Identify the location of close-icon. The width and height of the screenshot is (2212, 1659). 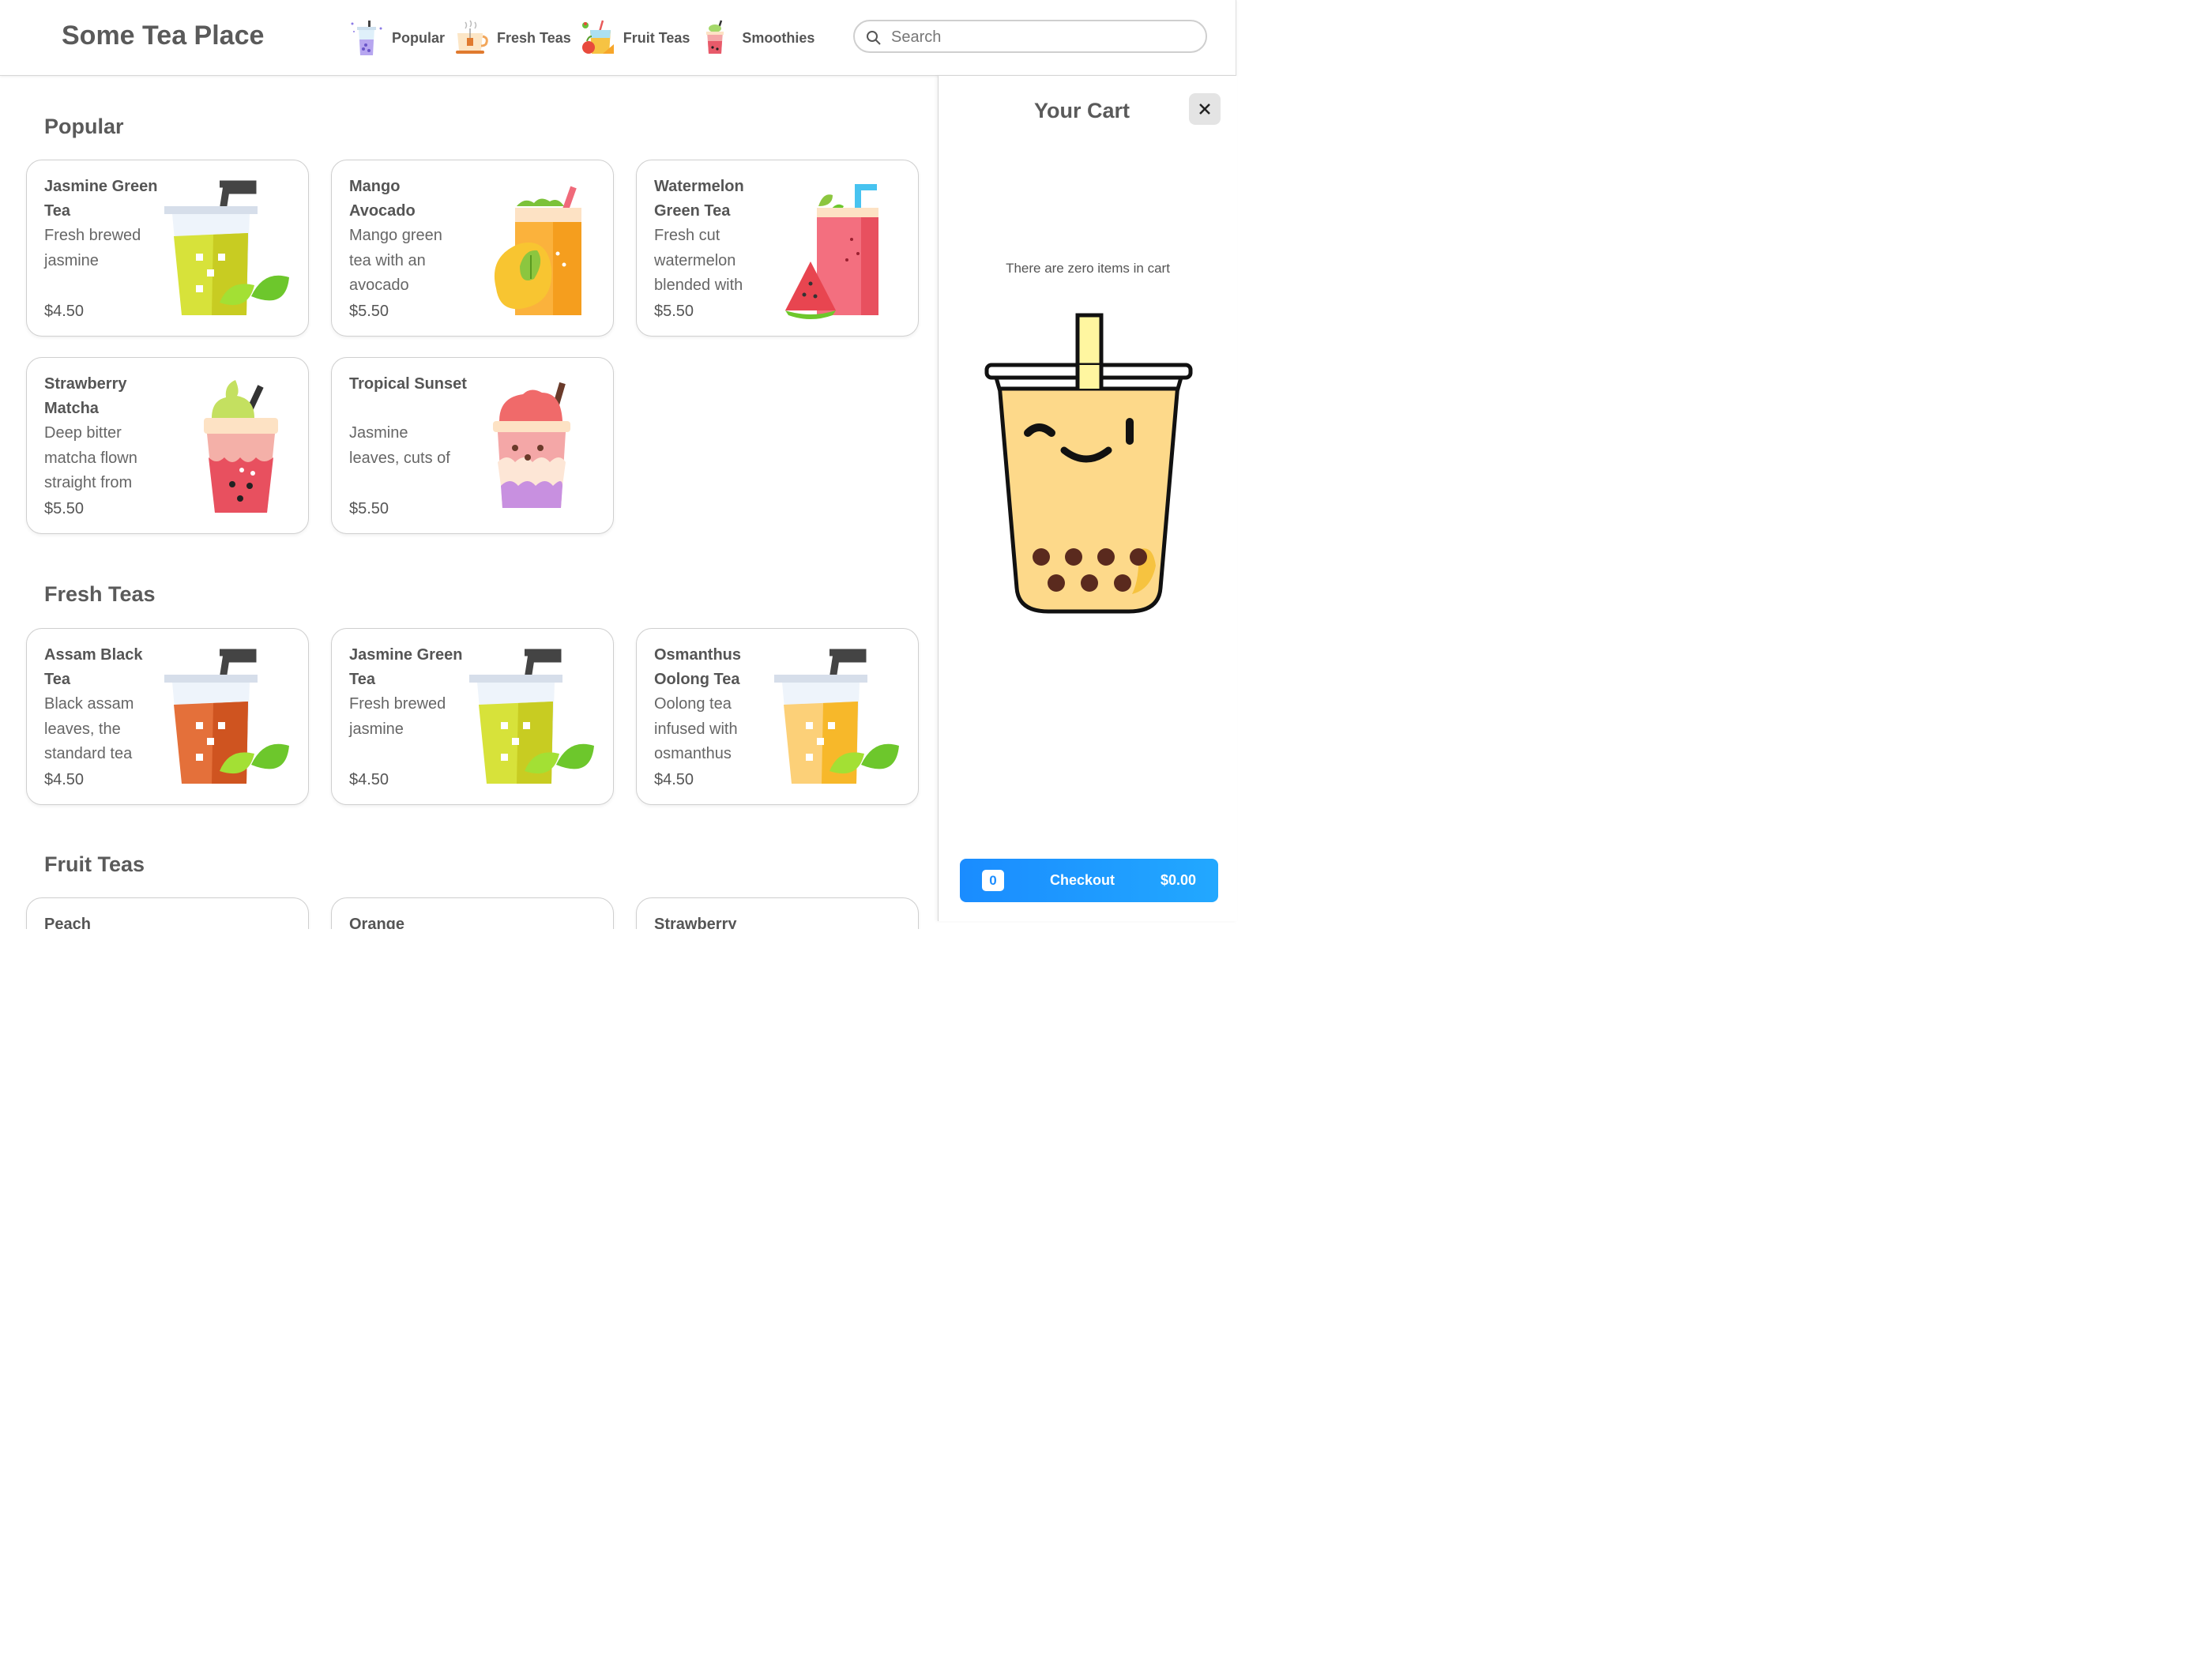
(1205, 109).